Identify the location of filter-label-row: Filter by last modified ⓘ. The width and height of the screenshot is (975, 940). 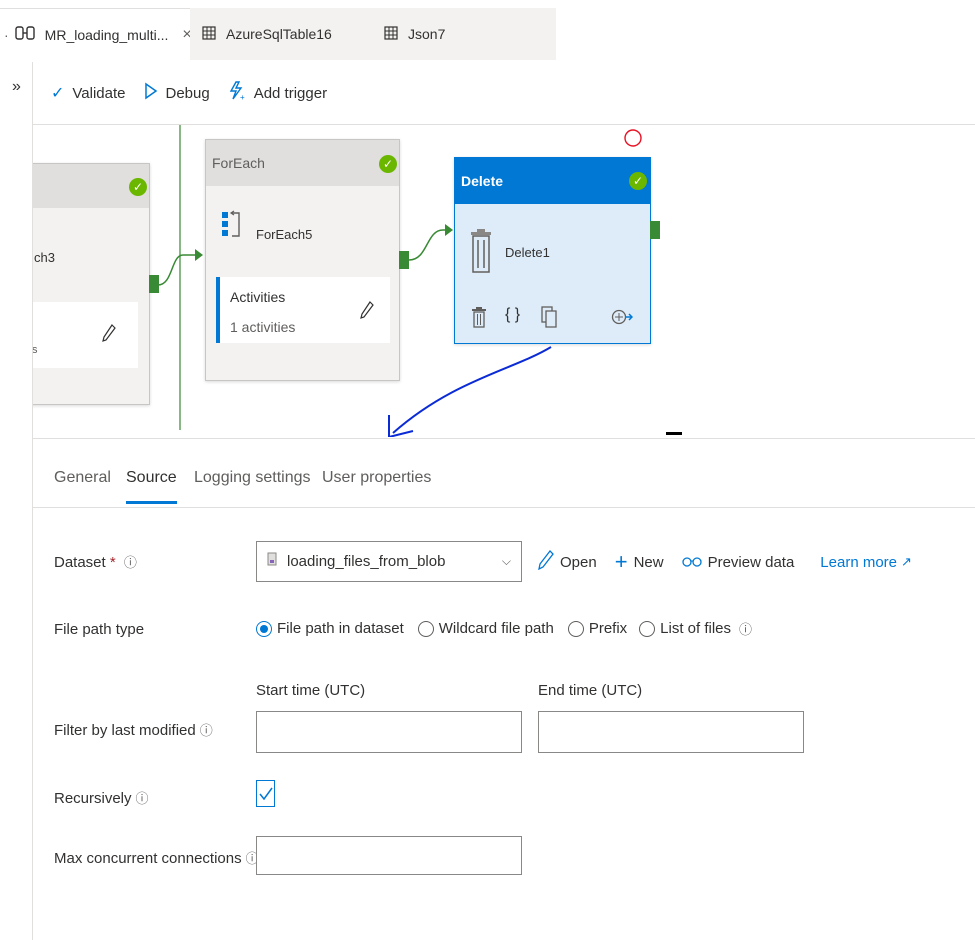
(133, 729).